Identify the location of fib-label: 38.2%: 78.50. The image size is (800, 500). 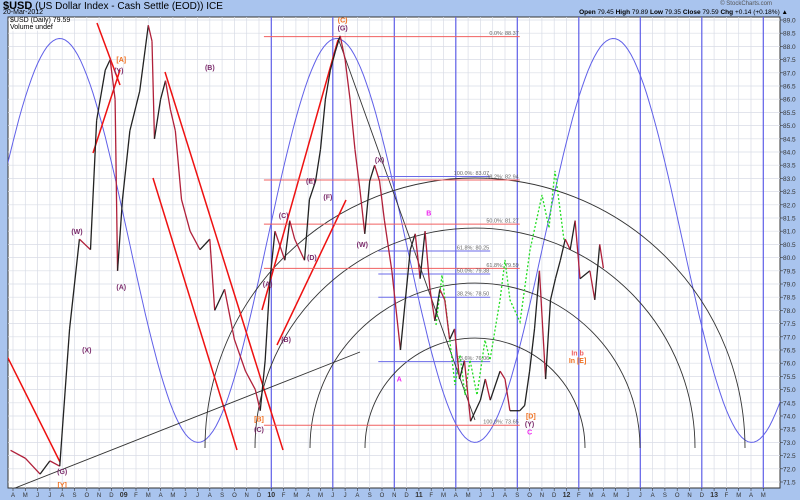
(473, 295).